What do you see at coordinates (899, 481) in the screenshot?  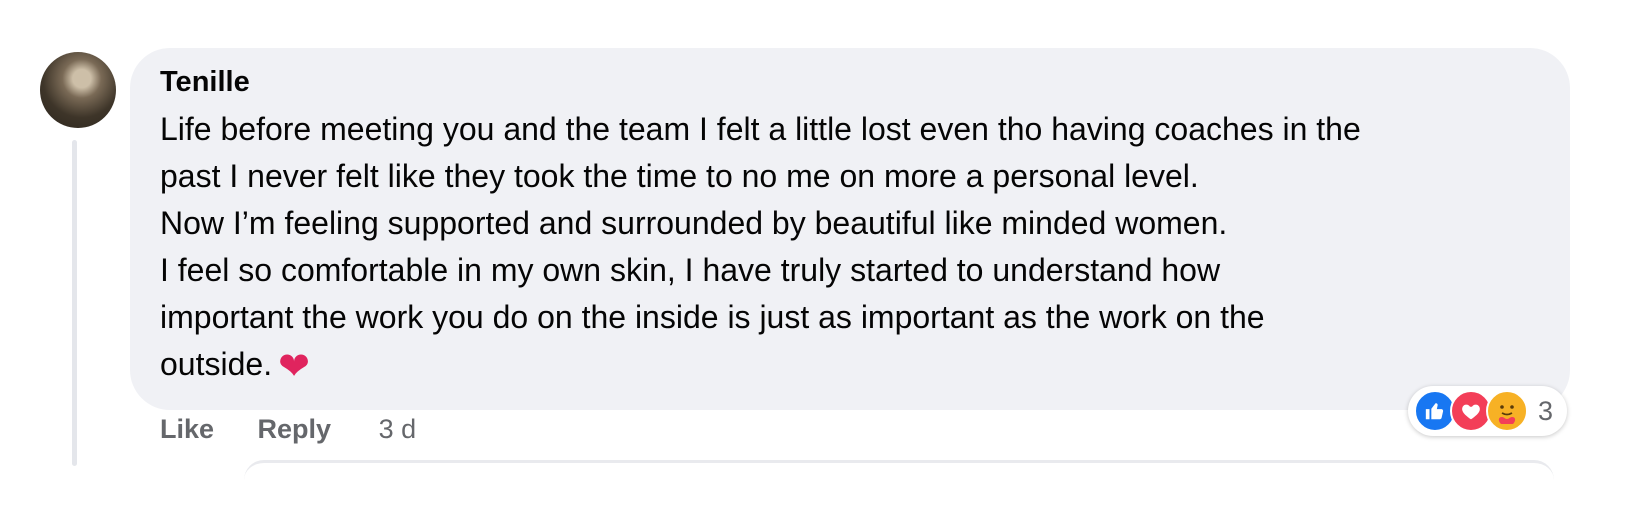 I see `reply-preview-edge` at bounding box center [899, 481].